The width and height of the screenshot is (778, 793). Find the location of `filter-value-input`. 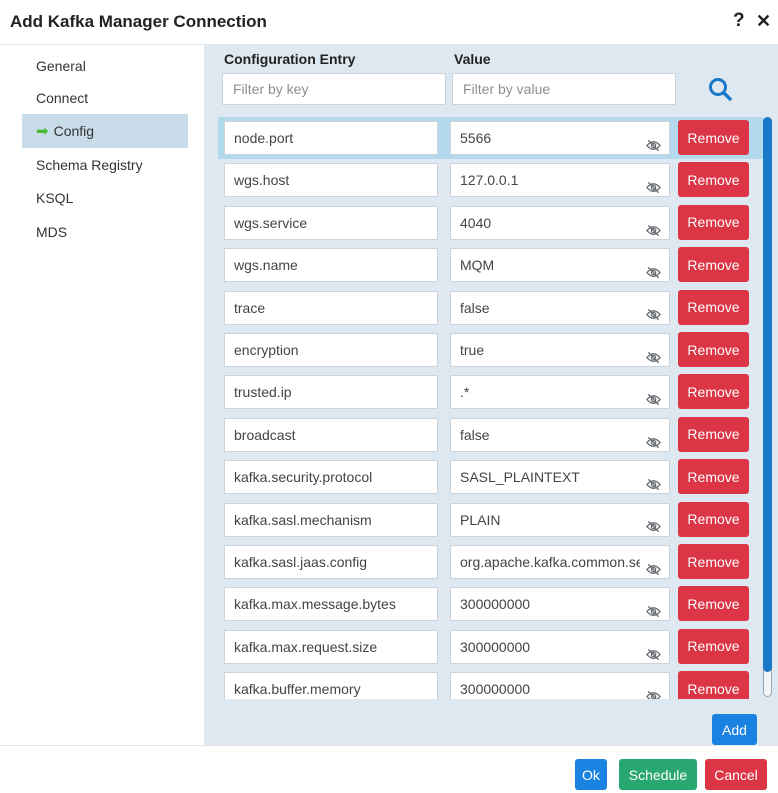

filter-value-input is located at coordinates (564, 89).